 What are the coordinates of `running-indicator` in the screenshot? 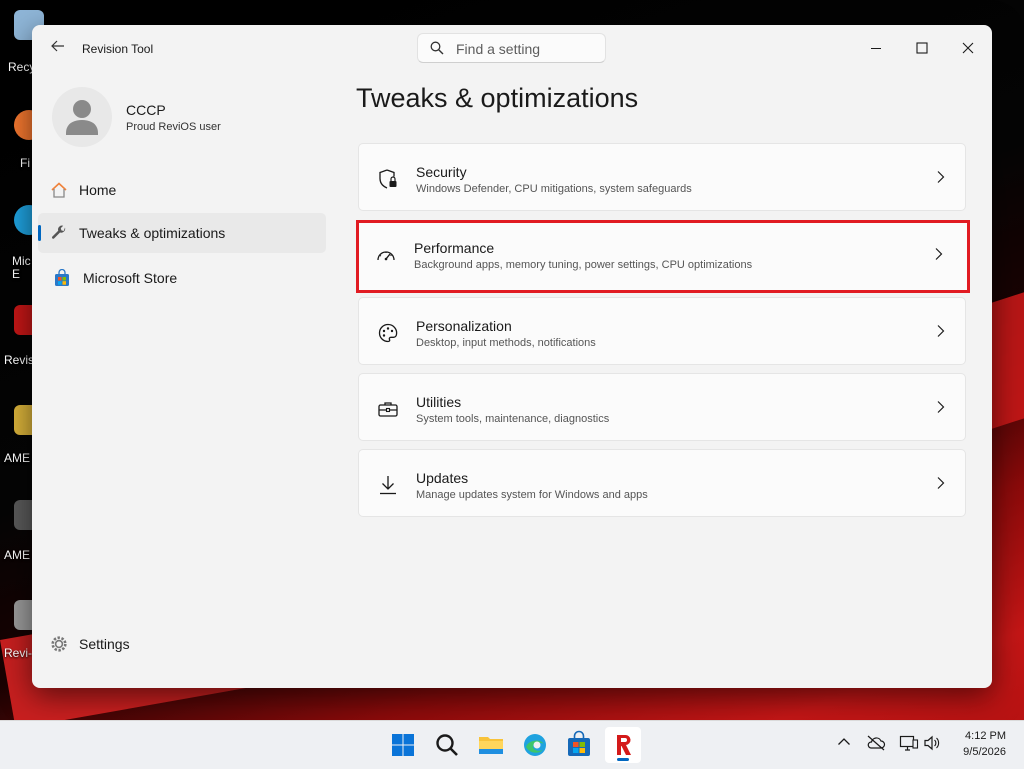 It's located at (623, 759).